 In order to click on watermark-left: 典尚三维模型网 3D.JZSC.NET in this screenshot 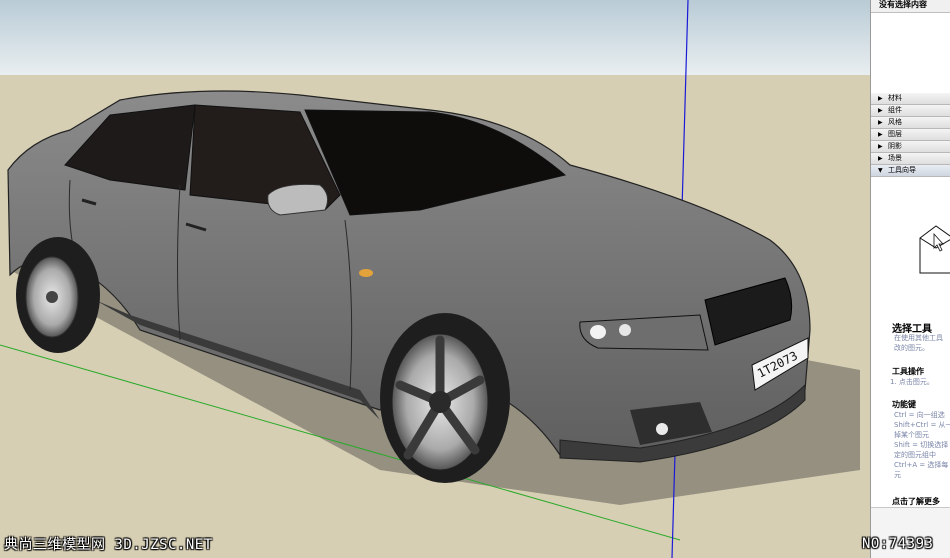, I will do `click(108, 545)`.